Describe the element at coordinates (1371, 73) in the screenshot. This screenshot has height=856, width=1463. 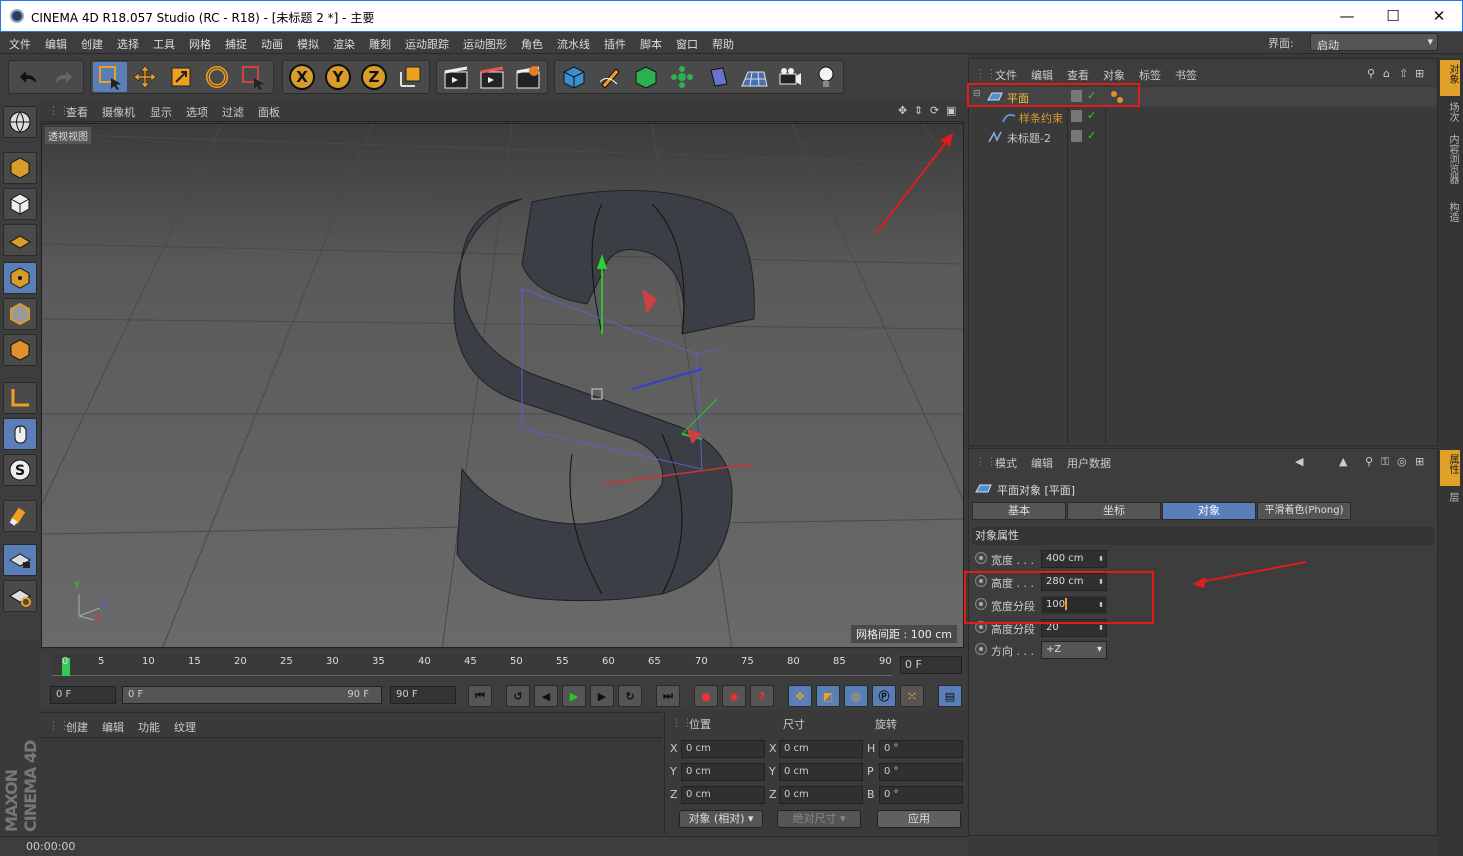
I see `search-icon: ⚲` at that location.